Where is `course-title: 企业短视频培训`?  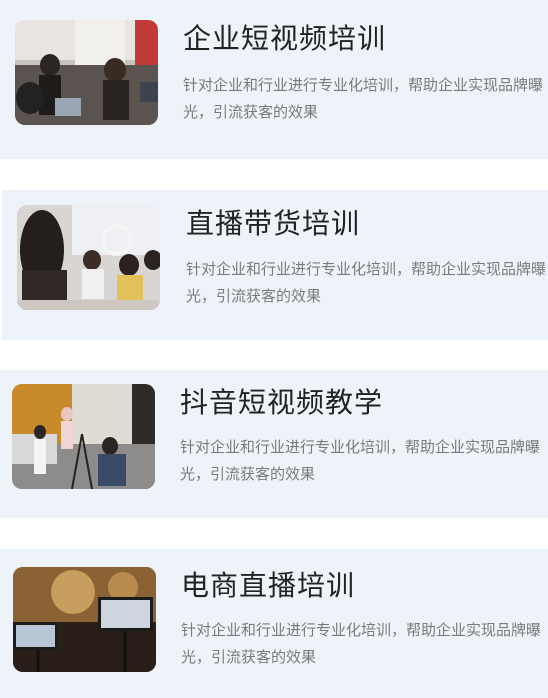
course-title: 企业短视频培训 is located at coordinates (284, 39).